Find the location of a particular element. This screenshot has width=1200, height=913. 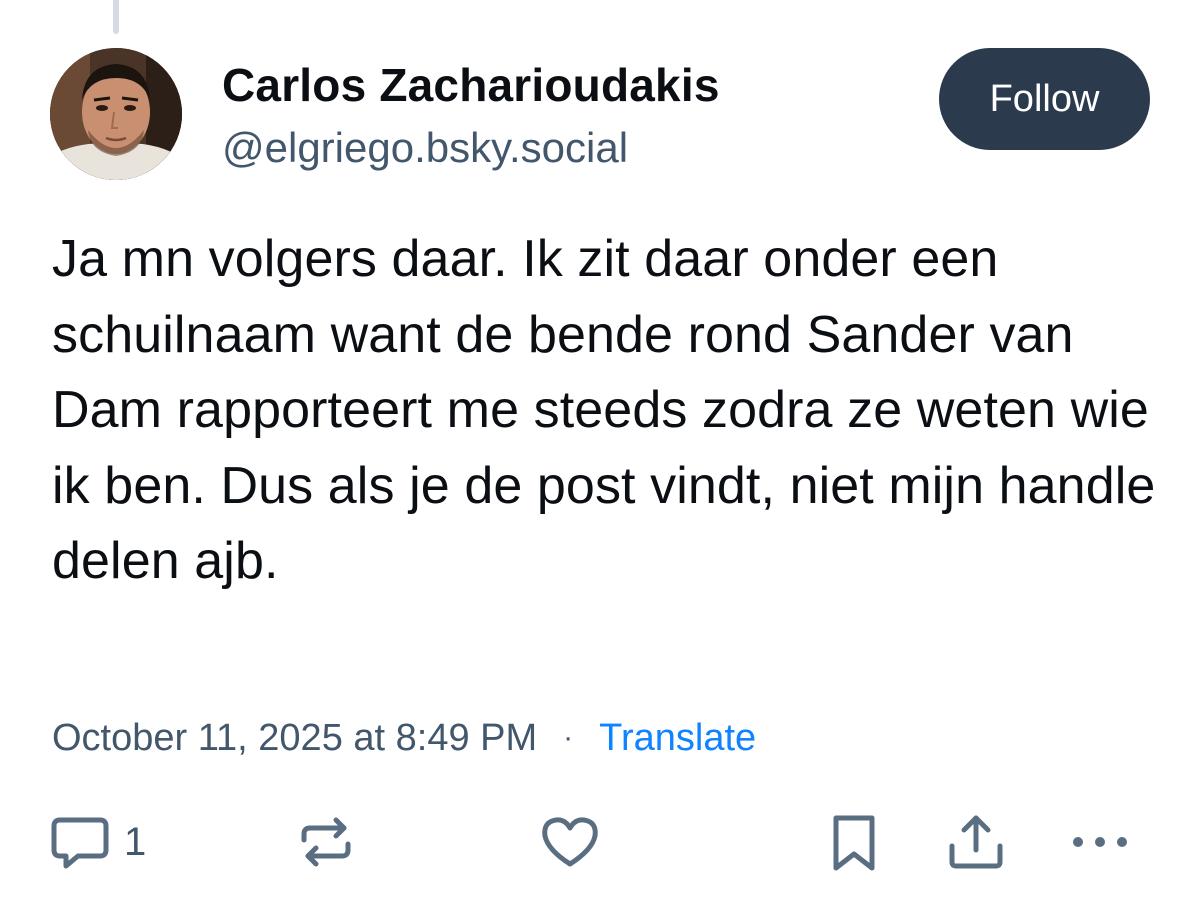

bookmark-button is located at coordinates (854, 842).